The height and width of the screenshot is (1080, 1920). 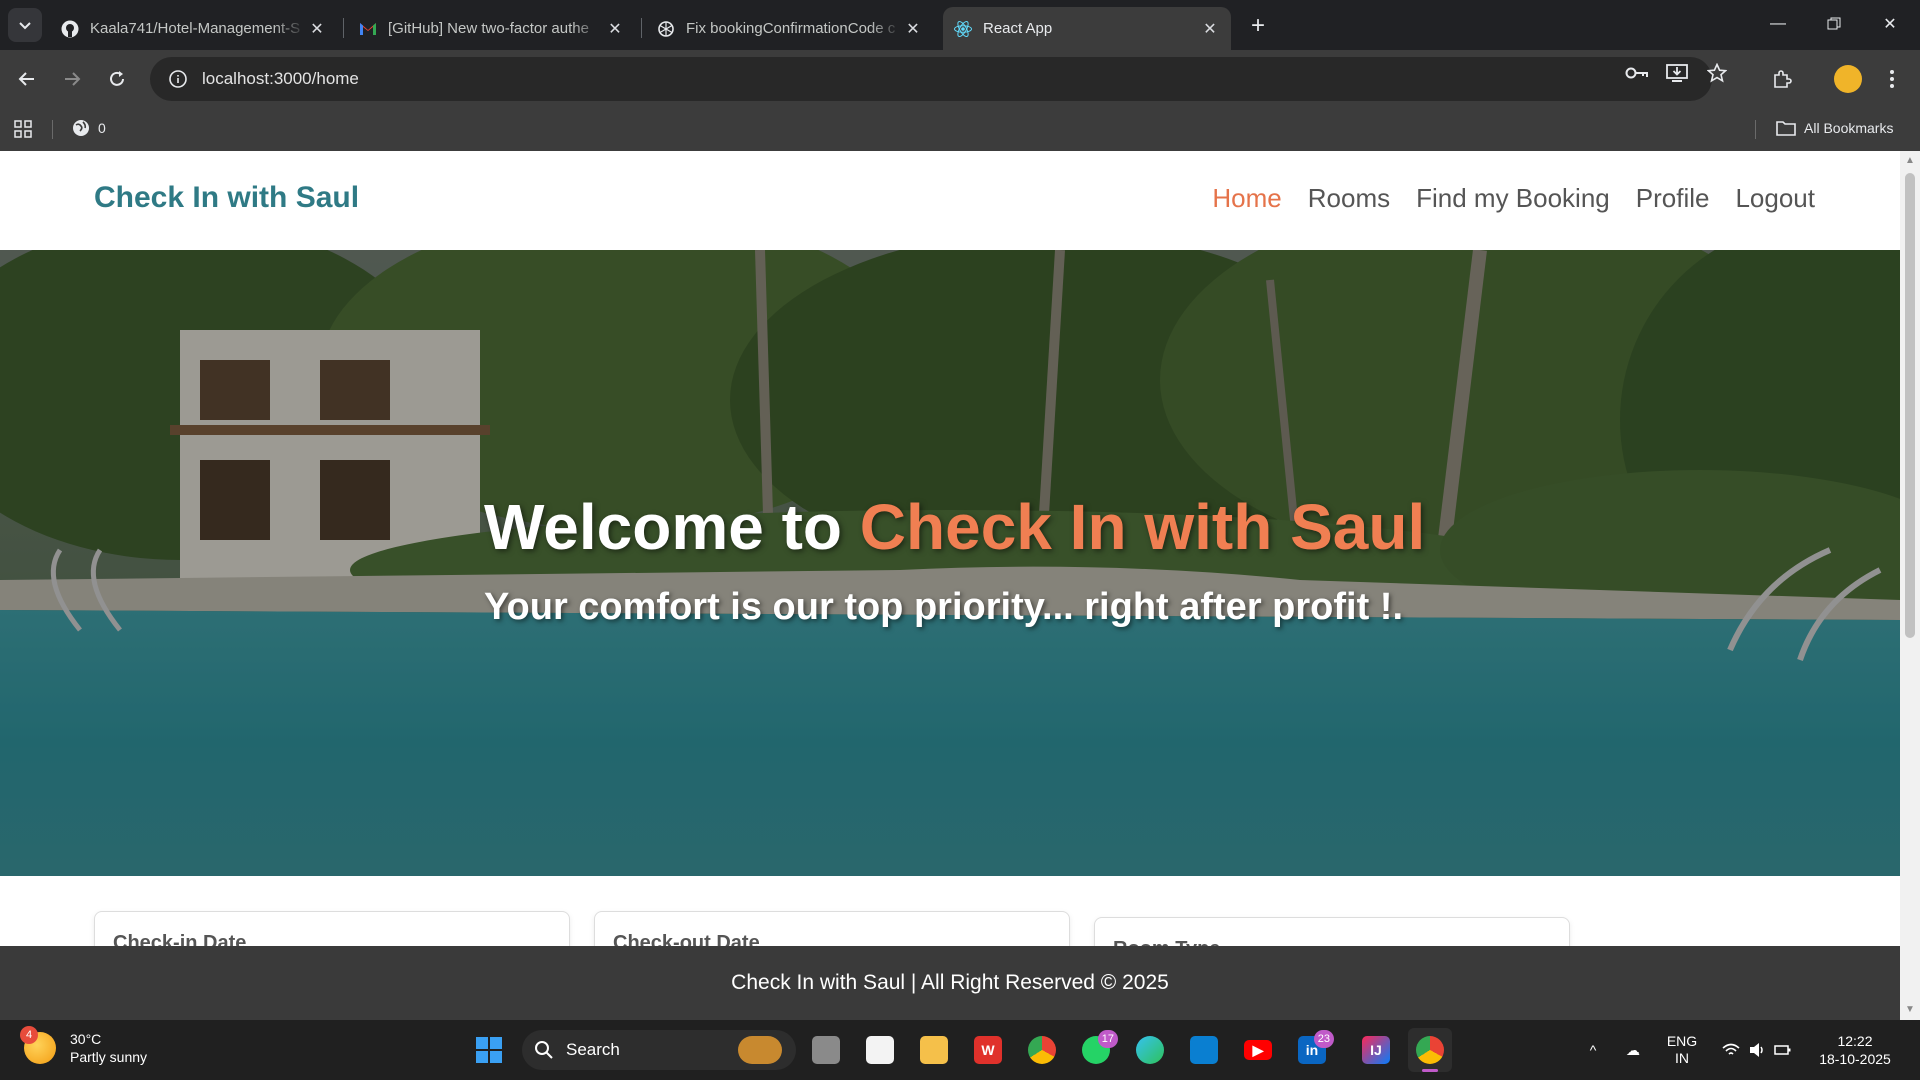 What do you see at coordinates (89, 128) in the screenshot?
I see `bookmark-item: 0` at bounding box center [89, 128].